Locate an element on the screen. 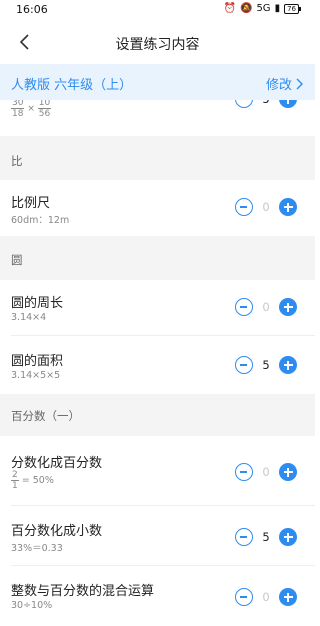 The image size is (320, 626). section-label: 圆 is located at coordinates (17, 260).